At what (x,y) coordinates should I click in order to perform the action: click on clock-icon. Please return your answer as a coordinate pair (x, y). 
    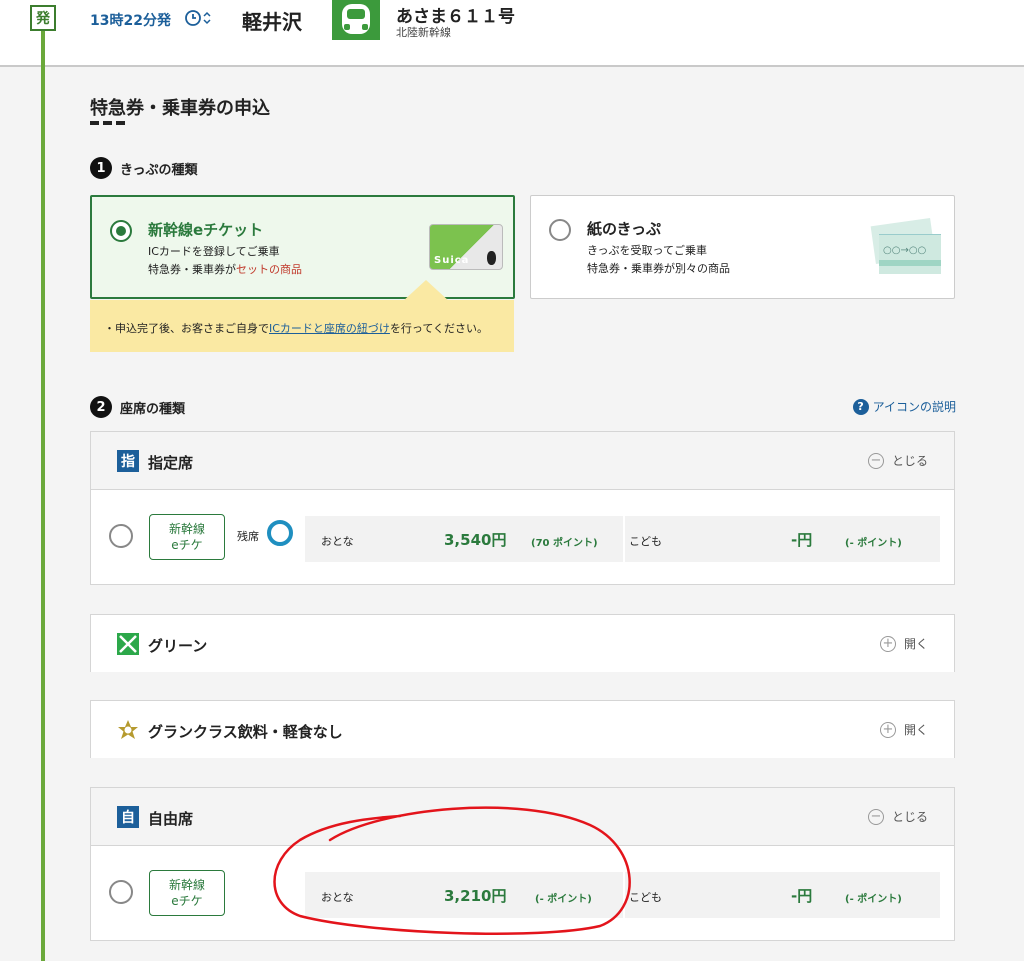
    Looking at the image, I should click on (198, 18).